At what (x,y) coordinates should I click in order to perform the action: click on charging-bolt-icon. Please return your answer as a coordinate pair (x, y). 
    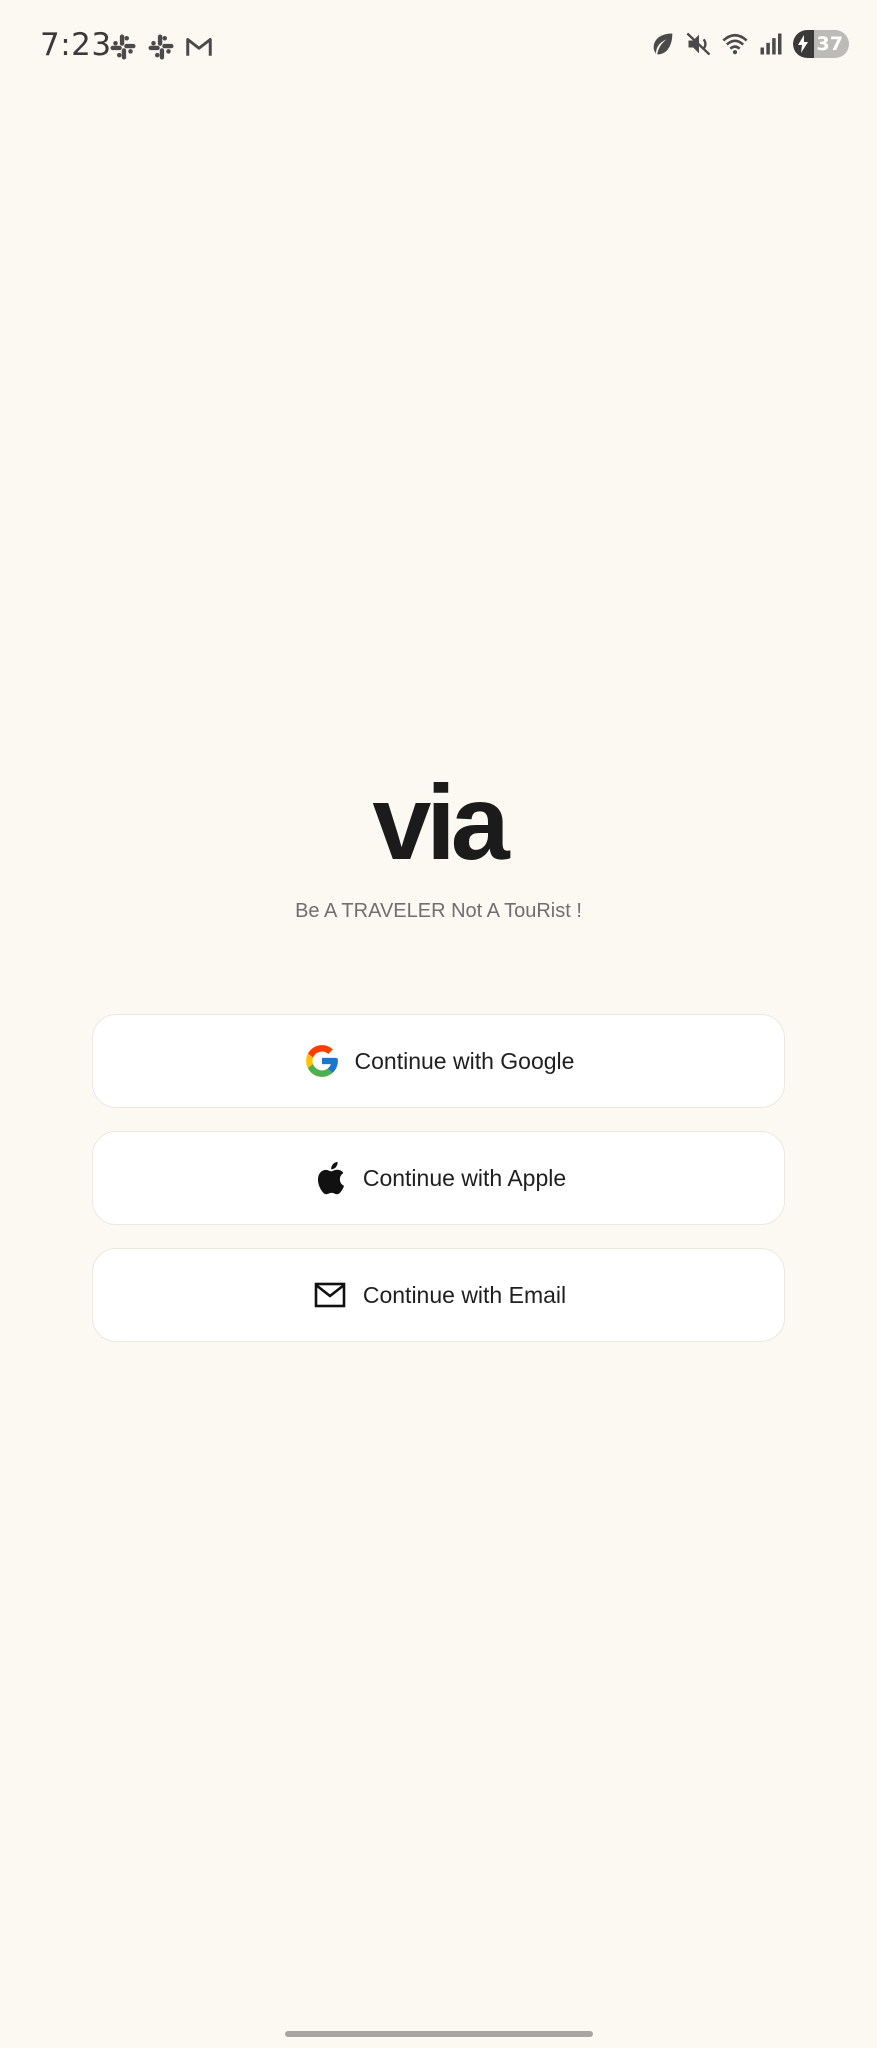
    Looking at the image, I should click on (803, 44).